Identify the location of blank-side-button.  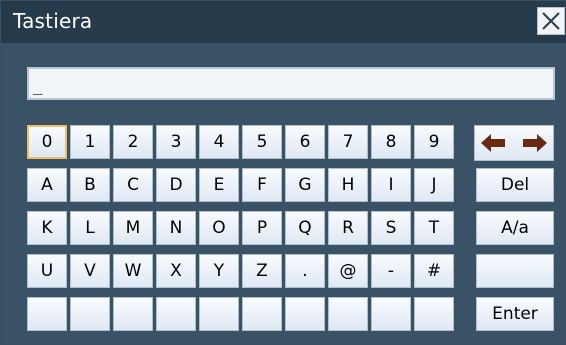
(515, 271).